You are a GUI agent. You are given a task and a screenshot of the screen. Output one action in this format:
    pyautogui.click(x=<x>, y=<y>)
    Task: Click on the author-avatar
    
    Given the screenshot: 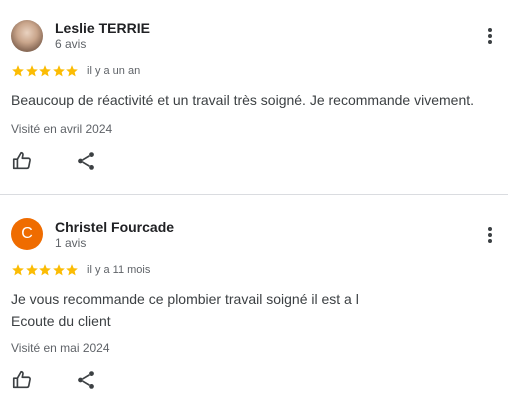 What is the action you would take?
    pyautogui.click(x=27, y=36)
    